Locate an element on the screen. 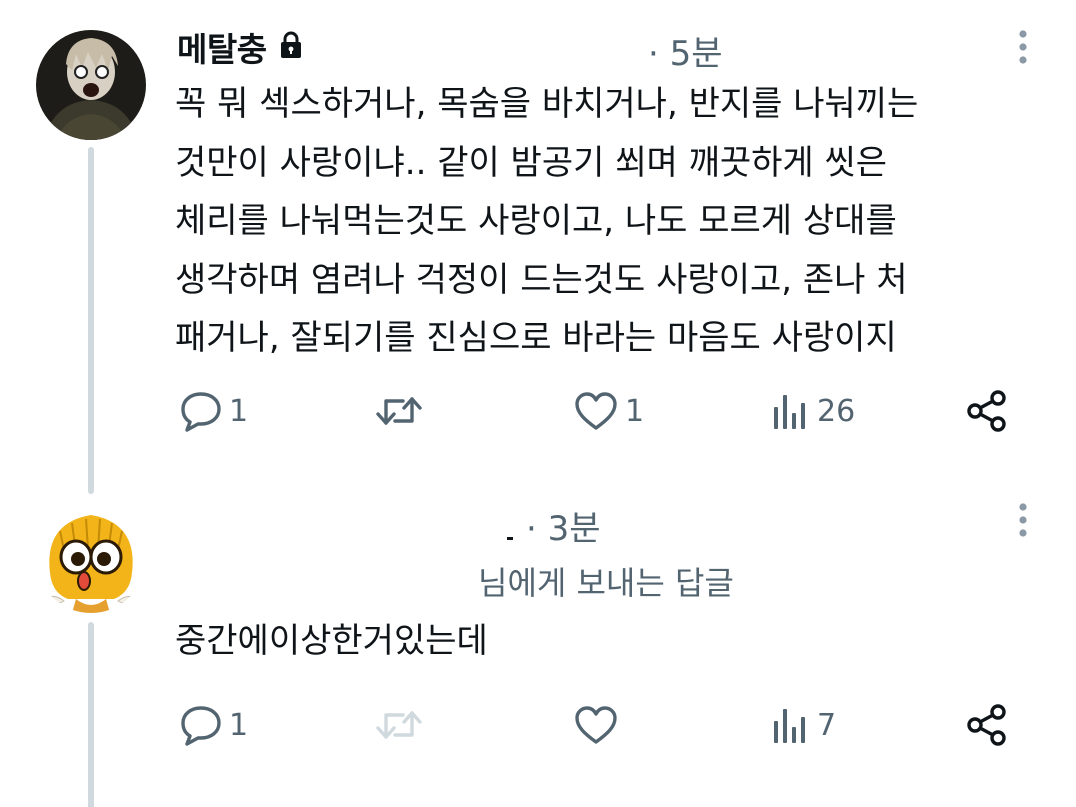 The image size is (1076, 807). like-button: 1 is located at coordinates (608, 411).